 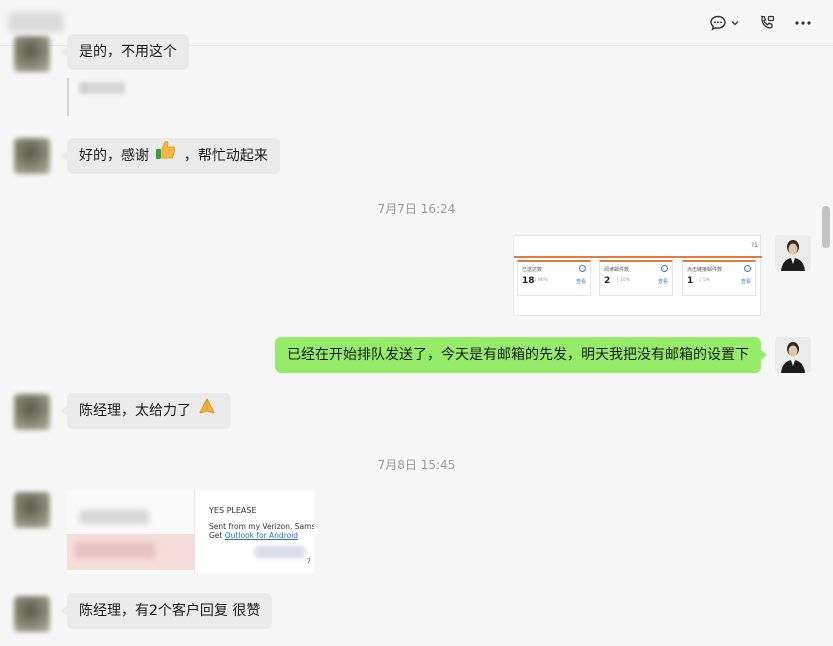 What do you see at coordinates (166, 156) in the screenshot?
I see `thumbs-up-icon` at bounding box center [166, 156].